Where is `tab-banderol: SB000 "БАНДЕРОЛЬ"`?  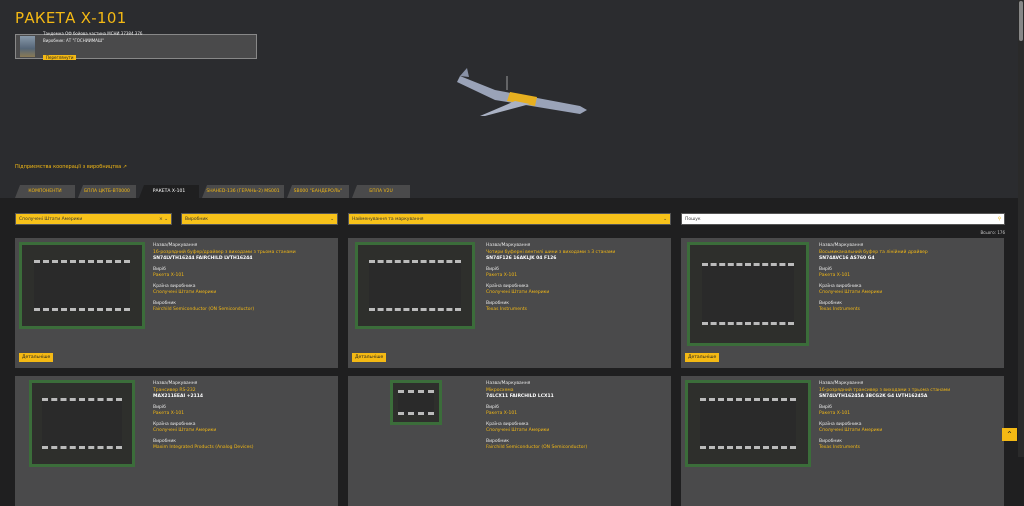
tab-banderol: SB000 "БАНДЕРОЛЬ" is located at coordinates (318, 191).